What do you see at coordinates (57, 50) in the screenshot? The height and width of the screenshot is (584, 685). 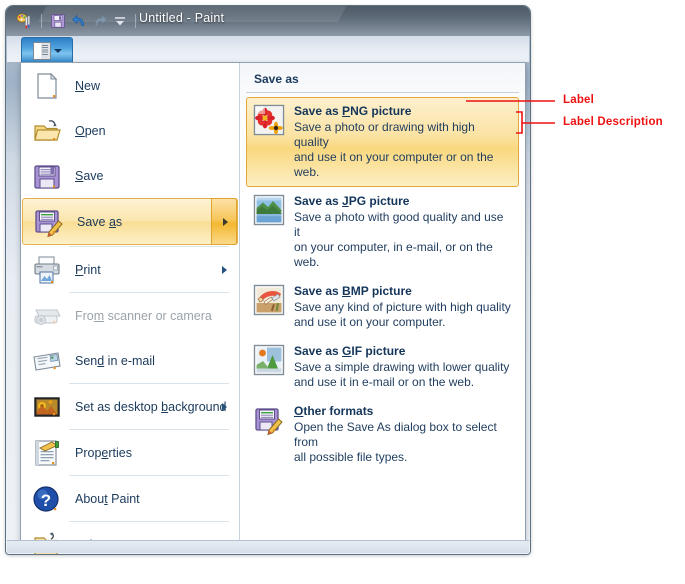 I see `chevron-down-icon` at bounding box center [57, 50].